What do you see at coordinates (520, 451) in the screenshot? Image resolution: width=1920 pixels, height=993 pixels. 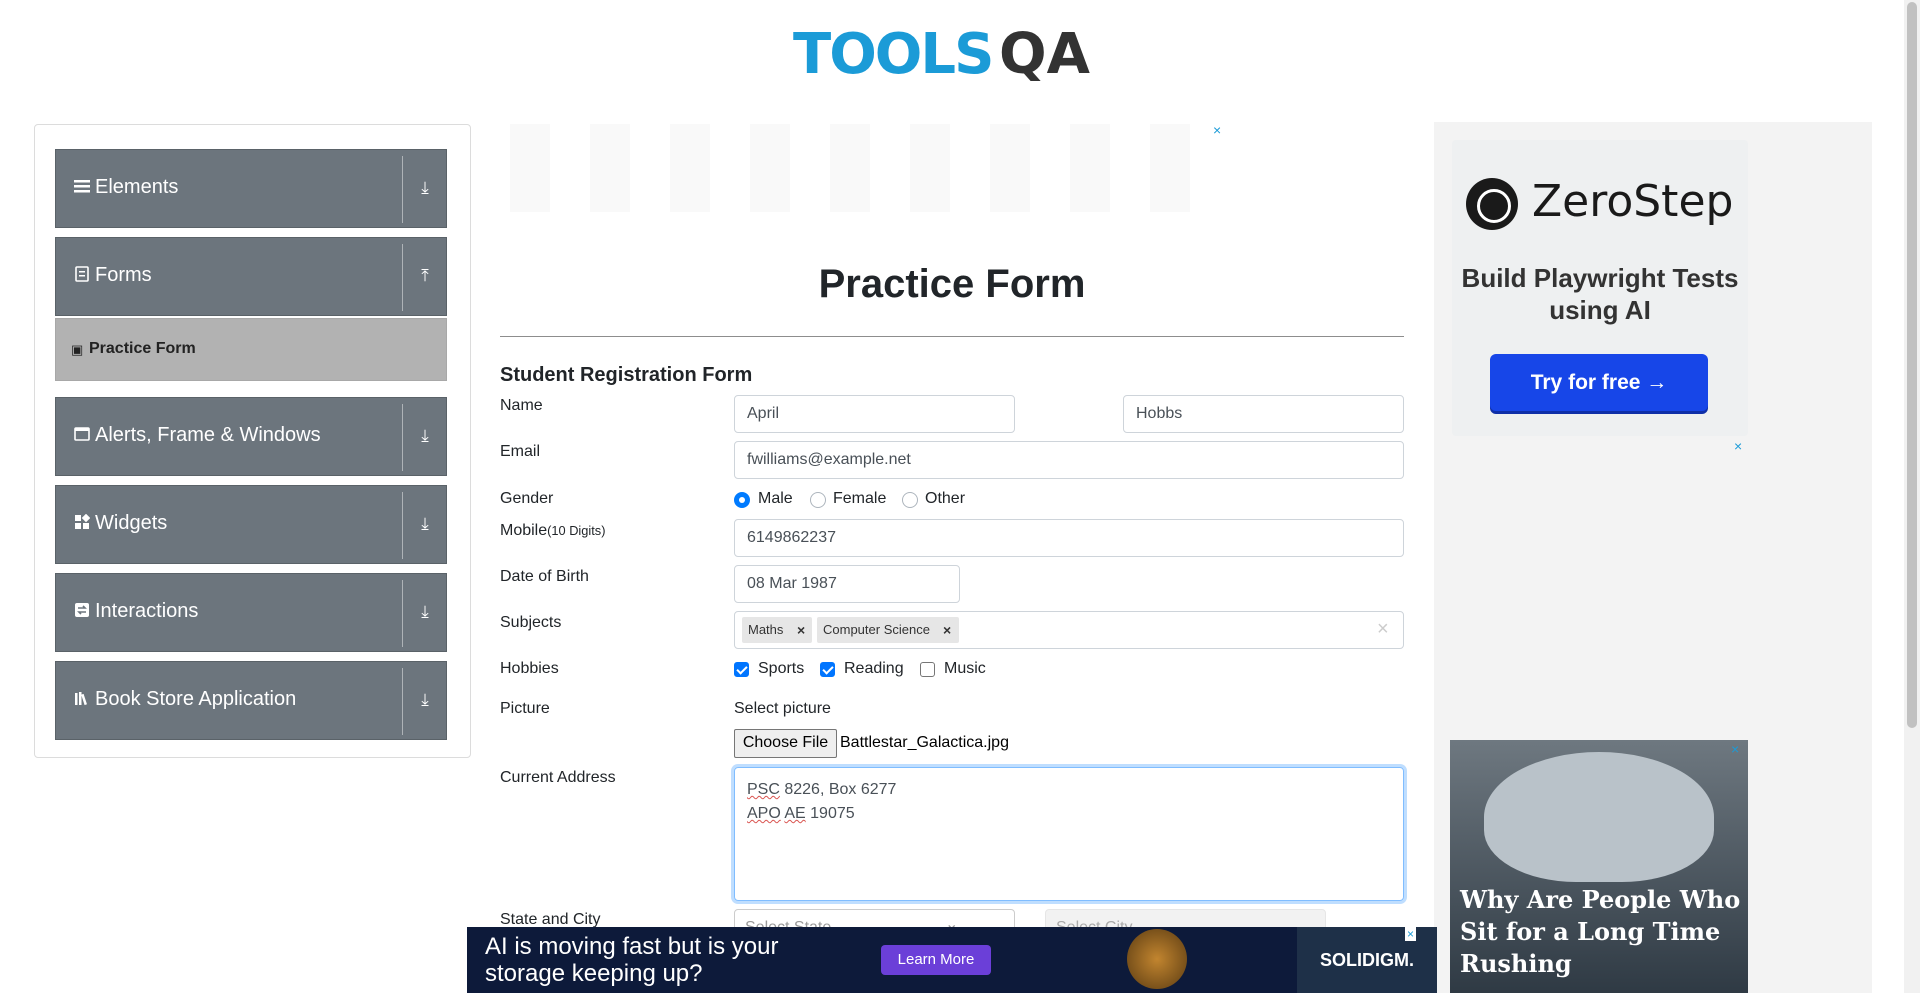 I see `email-label: Email` at bounding box center [520, 451].